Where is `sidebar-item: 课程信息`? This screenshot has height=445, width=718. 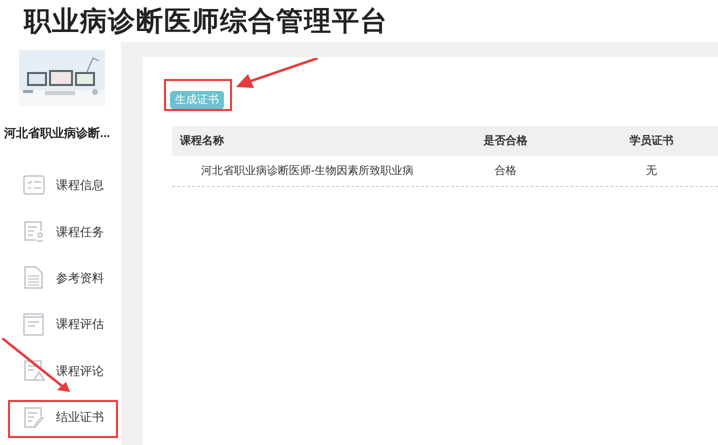 sidebar-item: 课程信息 is located at coordinates (60, 185).